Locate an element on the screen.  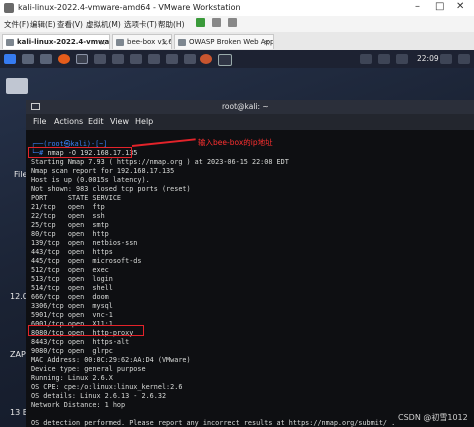
power-icon is located at coordinates (464, 59).